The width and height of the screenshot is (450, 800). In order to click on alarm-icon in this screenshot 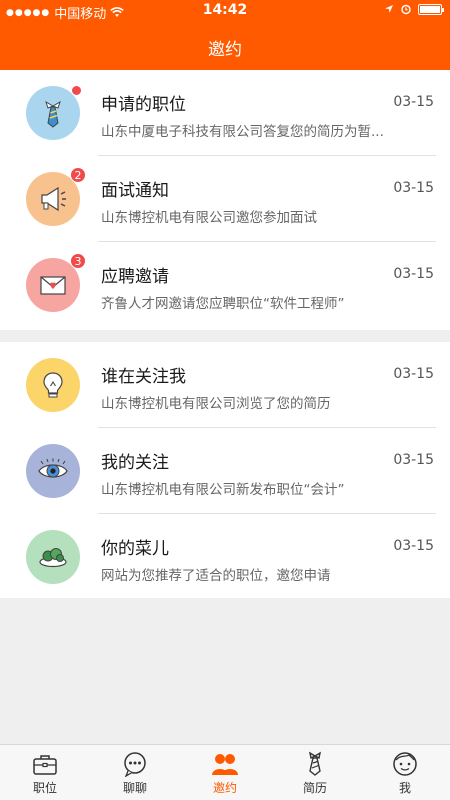, I will do `click(406, 9)`.